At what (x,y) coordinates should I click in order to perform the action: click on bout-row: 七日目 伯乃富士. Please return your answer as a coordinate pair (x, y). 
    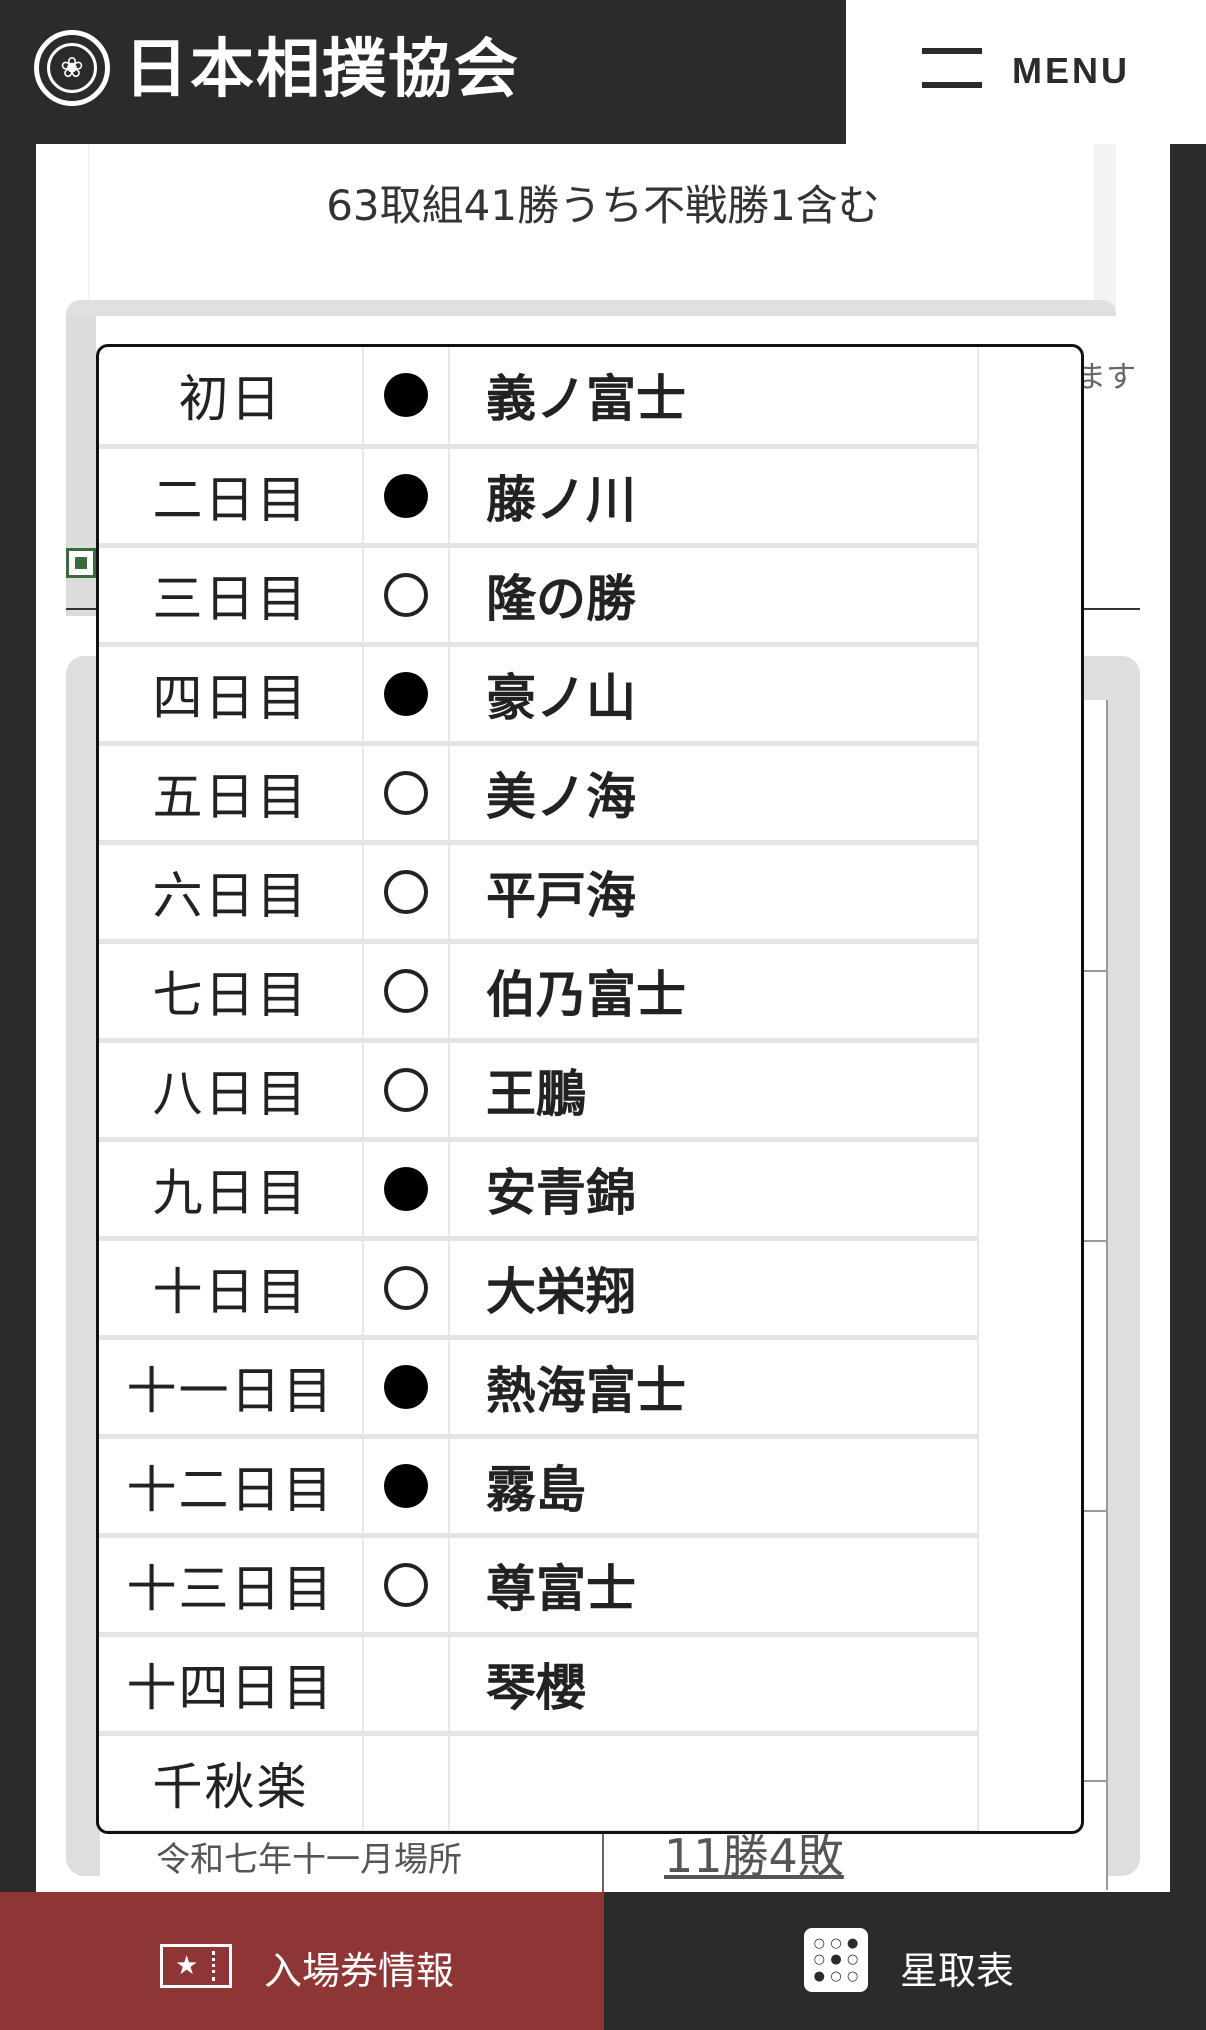
    Looking at the image, I should click on (539, 992).